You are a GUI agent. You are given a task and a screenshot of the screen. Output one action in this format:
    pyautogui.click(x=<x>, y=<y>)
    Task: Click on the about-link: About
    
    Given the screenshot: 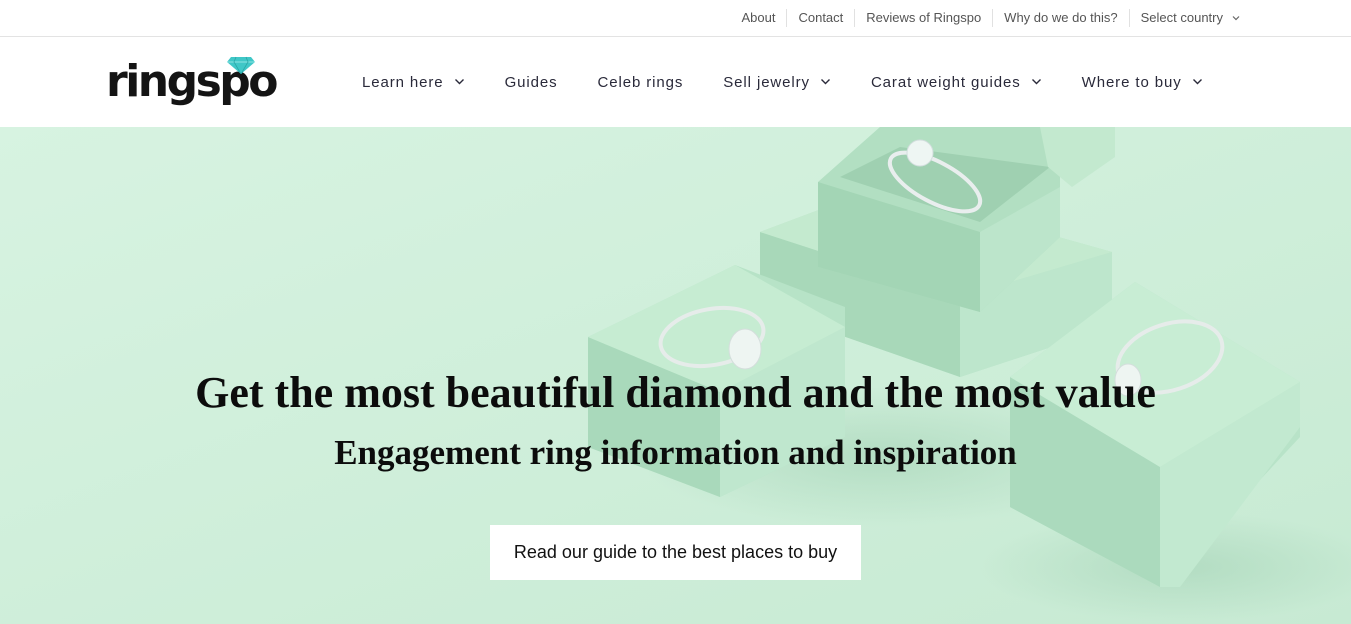 What is the action you would take?
    pyautogui.click(x=758, y=18)
    